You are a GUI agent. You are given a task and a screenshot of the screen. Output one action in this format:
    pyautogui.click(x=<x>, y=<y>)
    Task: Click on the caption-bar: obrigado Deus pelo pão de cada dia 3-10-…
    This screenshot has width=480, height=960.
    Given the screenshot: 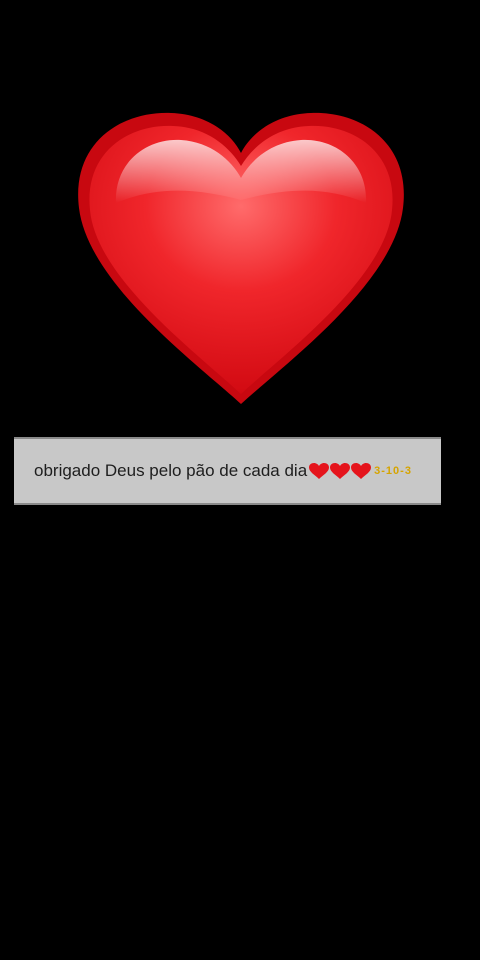 What is the action you would take?
    pyautogui.click(x=227, y=471)
    